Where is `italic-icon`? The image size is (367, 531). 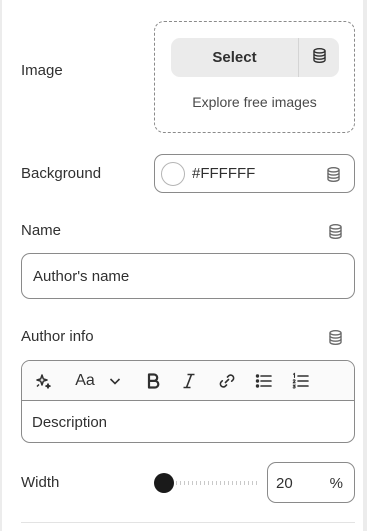 italic-icon is located at coordinates (189, 381).